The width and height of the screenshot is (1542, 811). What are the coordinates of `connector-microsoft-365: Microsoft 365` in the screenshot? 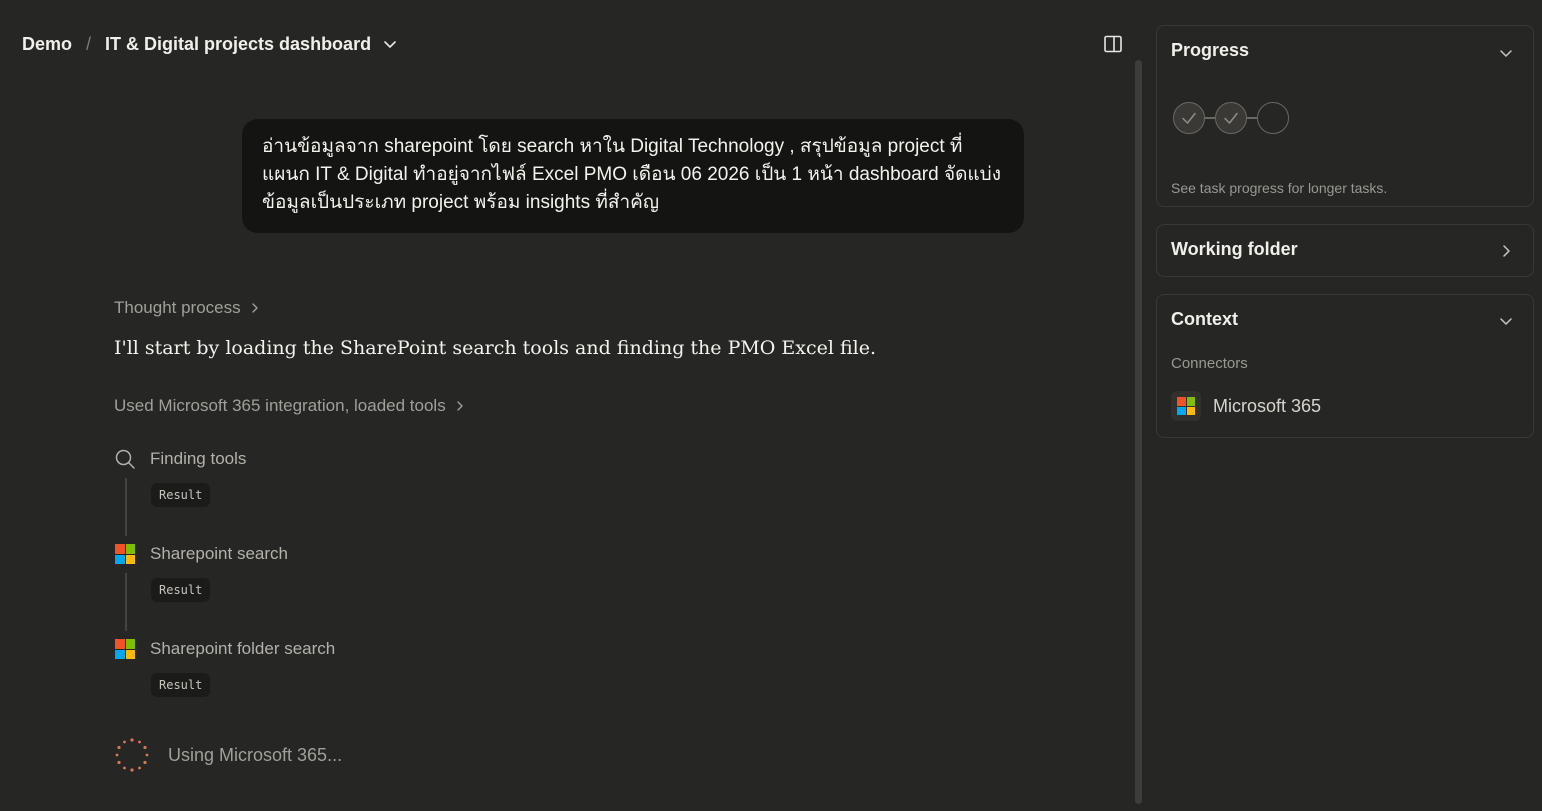 It's located at (1246, 406).